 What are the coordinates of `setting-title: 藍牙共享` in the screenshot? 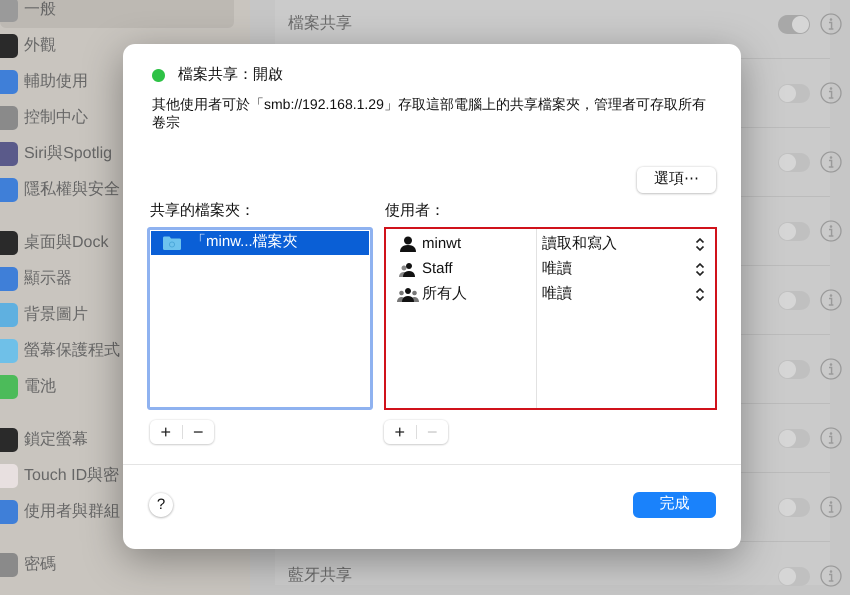 It's located at (320, 576).